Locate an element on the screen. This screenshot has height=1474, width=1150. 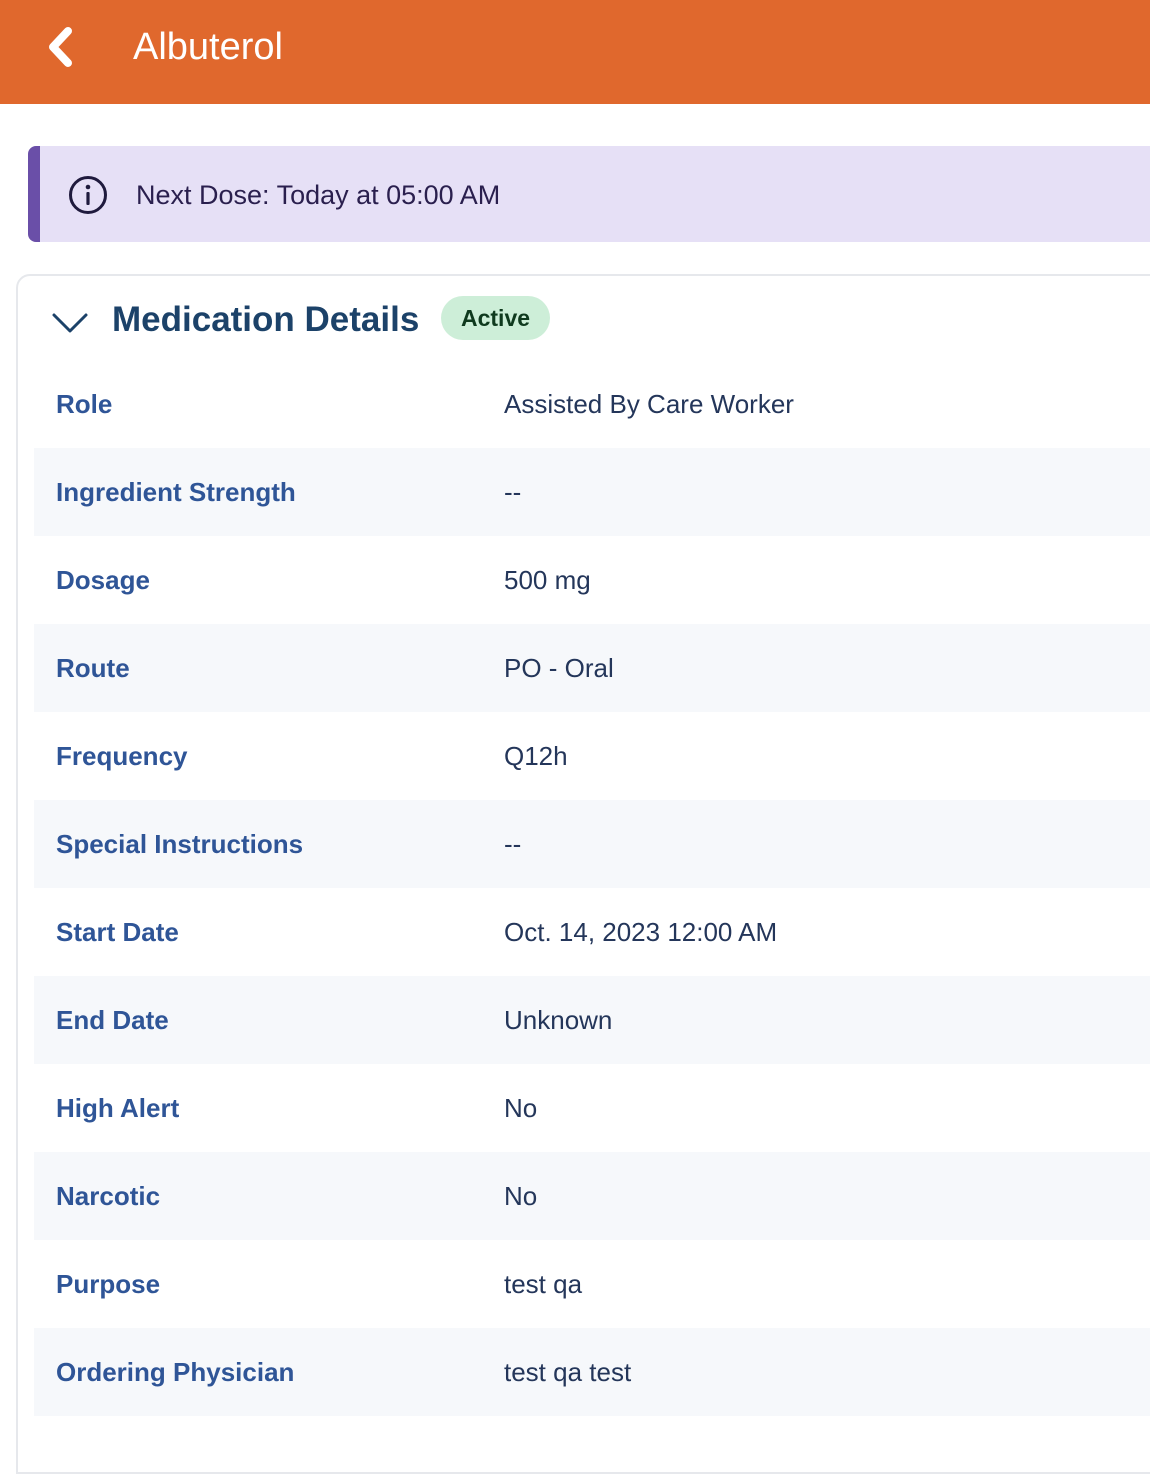
detail-value: test qa is located at coordinates (543, 1284).